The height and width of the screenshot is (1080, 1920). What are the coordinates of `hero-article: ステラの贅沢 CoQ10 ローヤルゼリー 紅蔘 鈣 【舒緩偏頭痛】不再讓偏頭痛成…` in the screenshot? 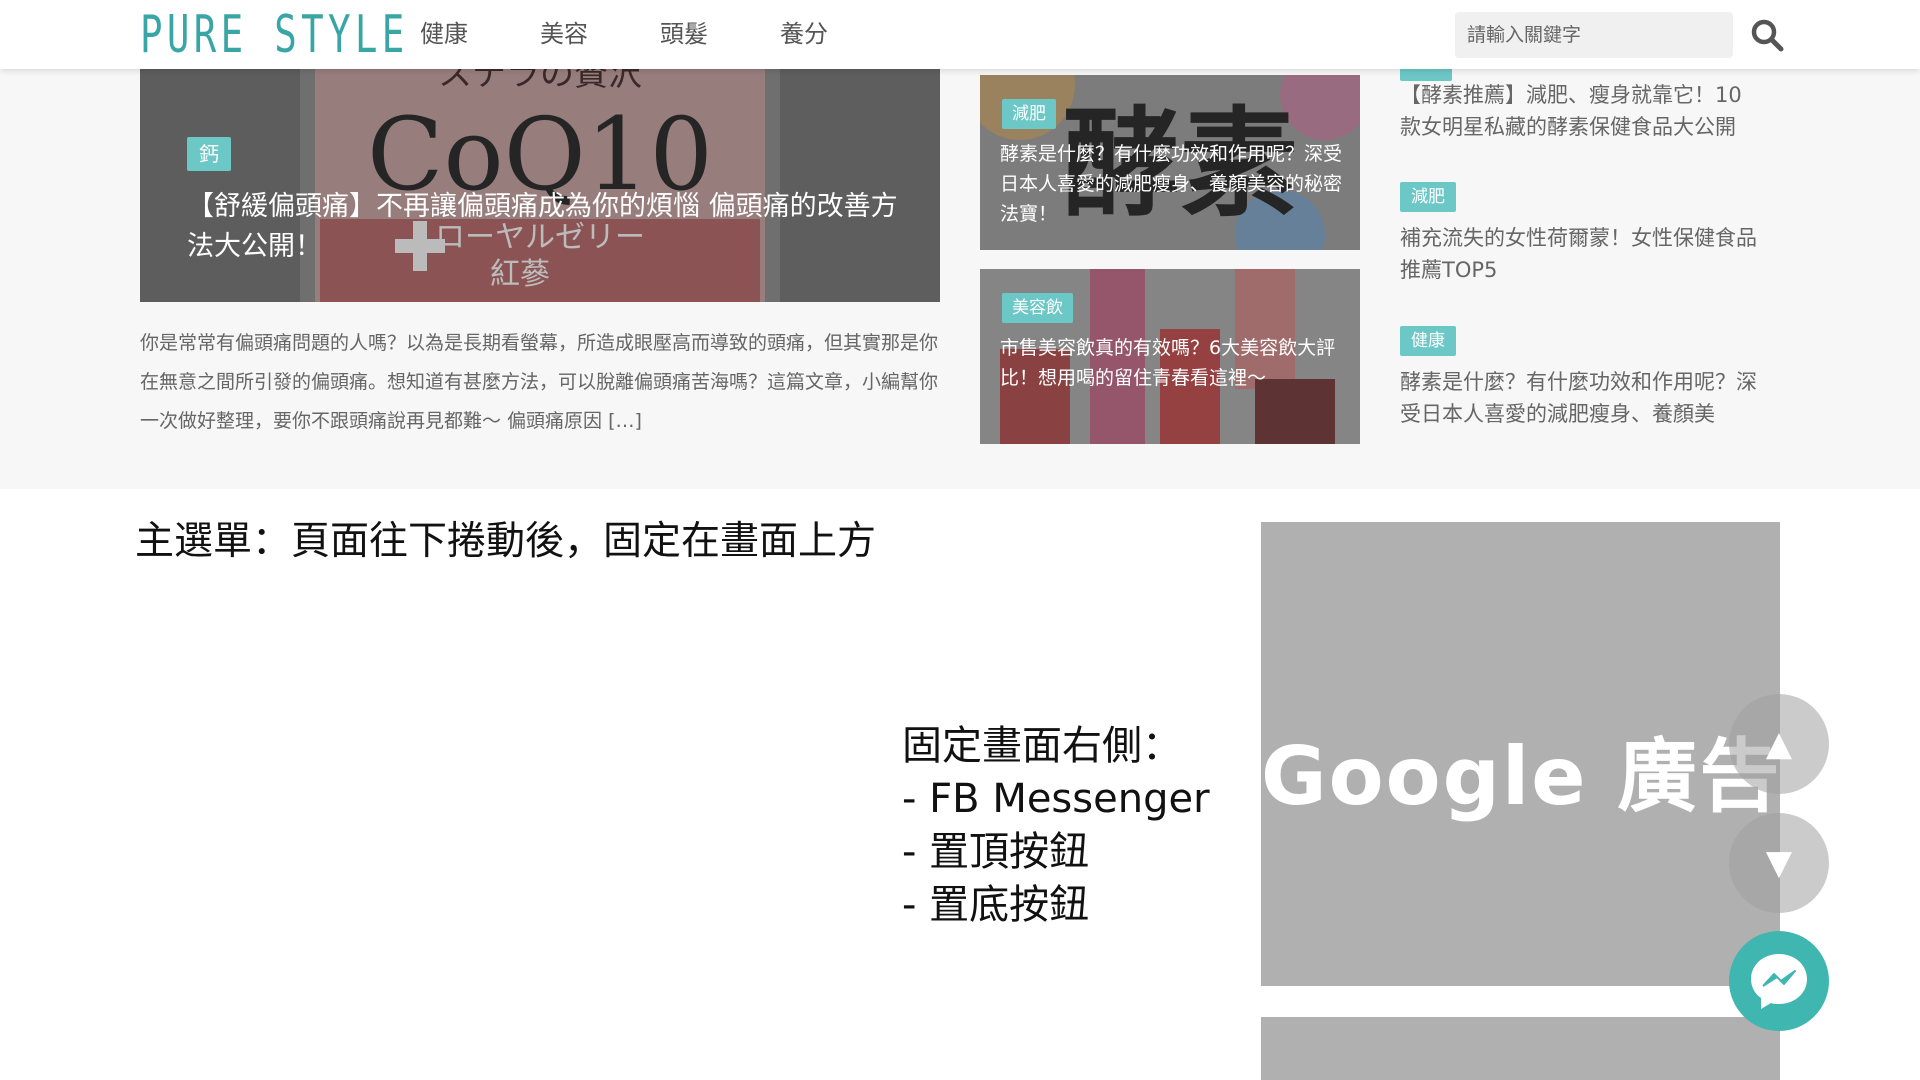 It's located at (540, 185).